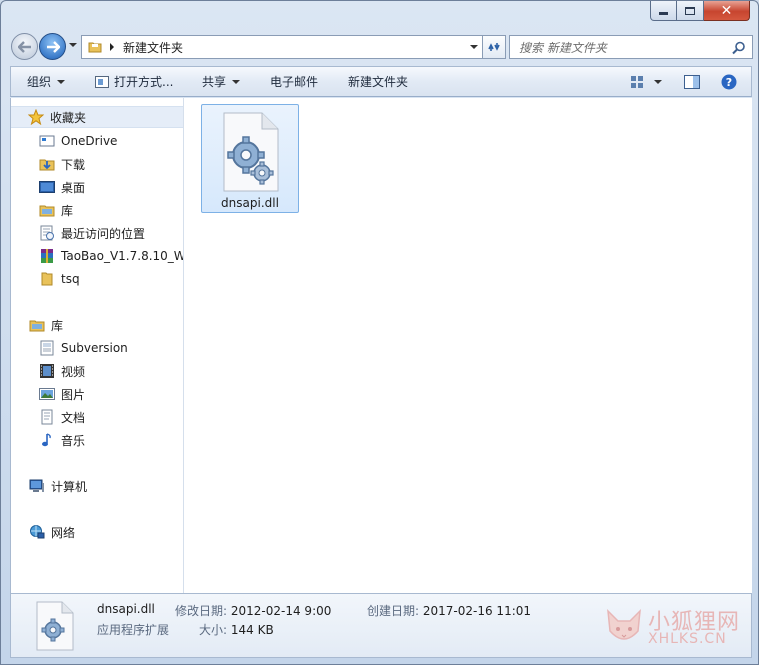 This screenshot has width=759, height=665. What do you see at coordinates (97, 117) in the screenshot?
I see `nav-favorites-header: 收藏夹` at bounding box center [97, 117].